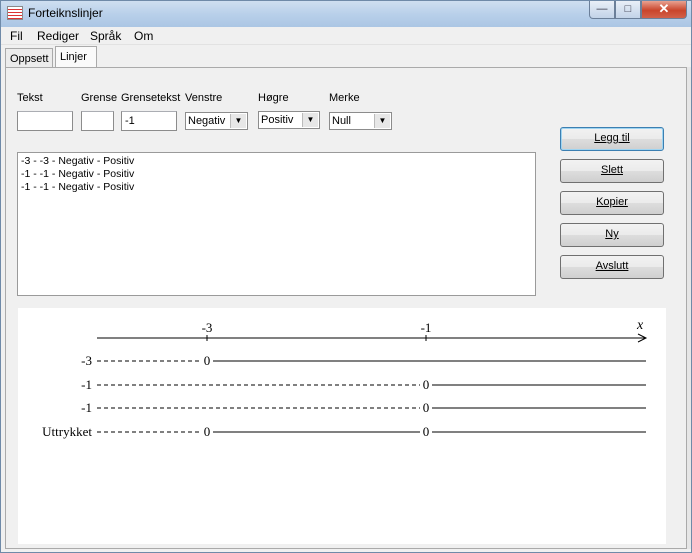 Image resolution: width=692 pixels, height=553 pixels. Describe the element at coordinates (207, 327) in the screenshot. I see `axis-tick-label: -3` at that location.